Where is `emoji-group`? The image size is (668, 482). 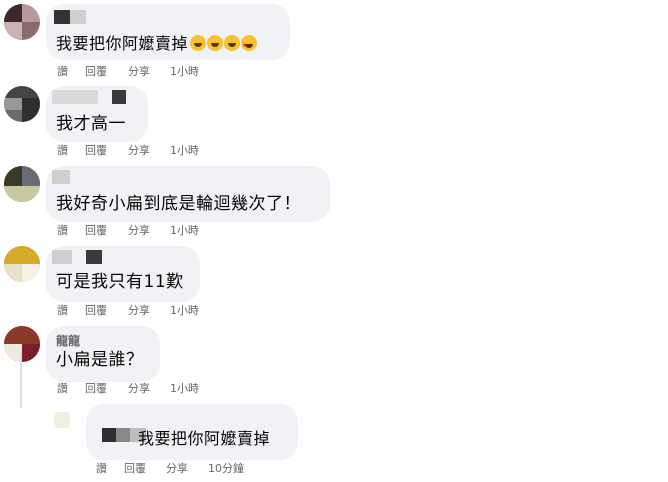
emoji-group is located at coordinates (224, 45).